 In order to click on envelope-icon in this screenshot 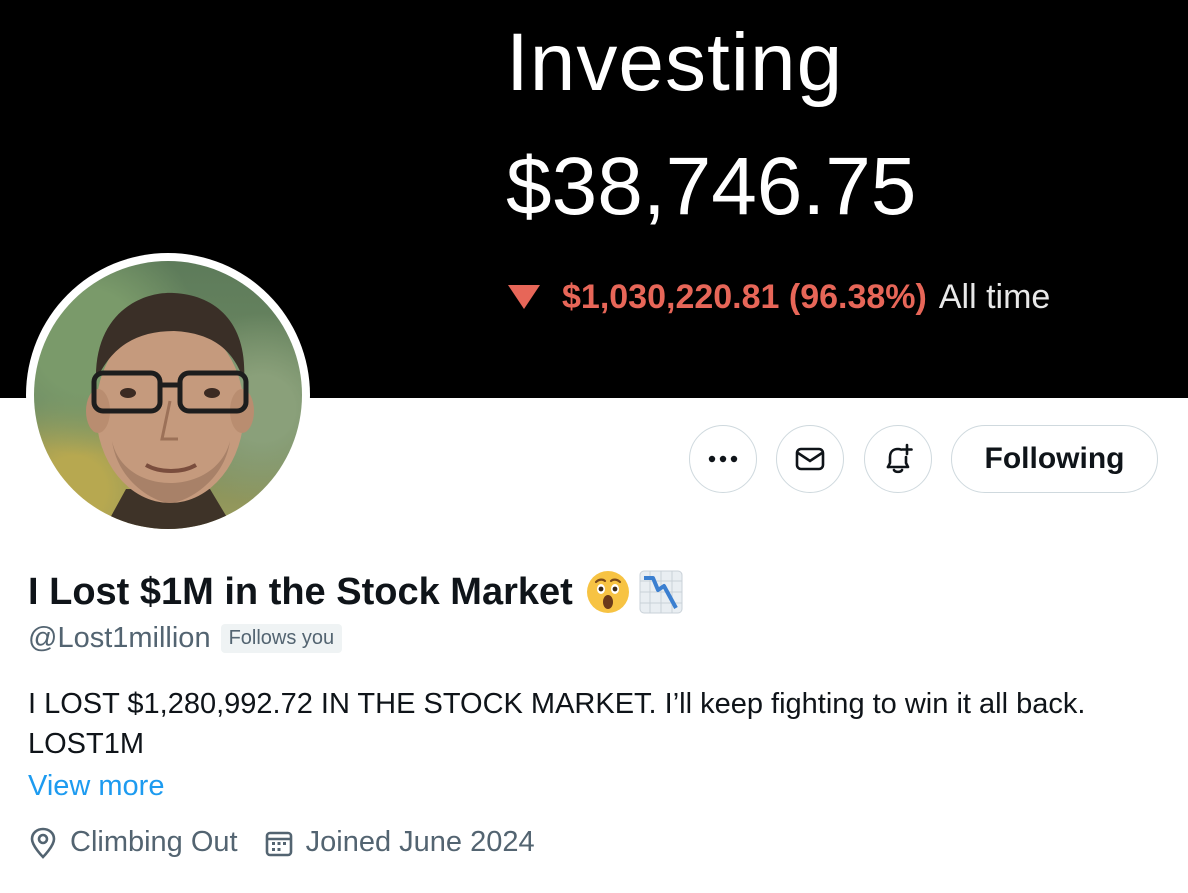, I will do `click(810, 459)`.